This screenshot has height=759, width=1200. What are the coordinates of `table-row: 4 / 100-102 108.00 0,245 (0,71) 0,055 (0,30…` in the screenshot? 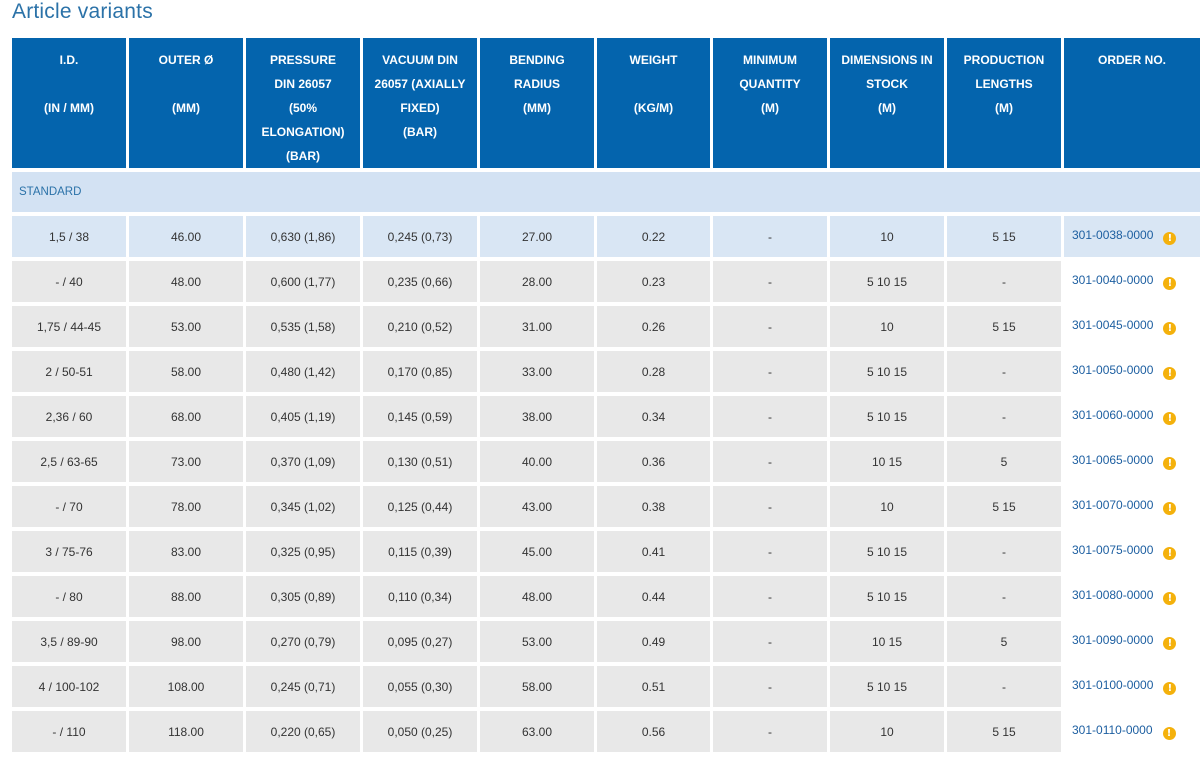 It's located at (606, 686).